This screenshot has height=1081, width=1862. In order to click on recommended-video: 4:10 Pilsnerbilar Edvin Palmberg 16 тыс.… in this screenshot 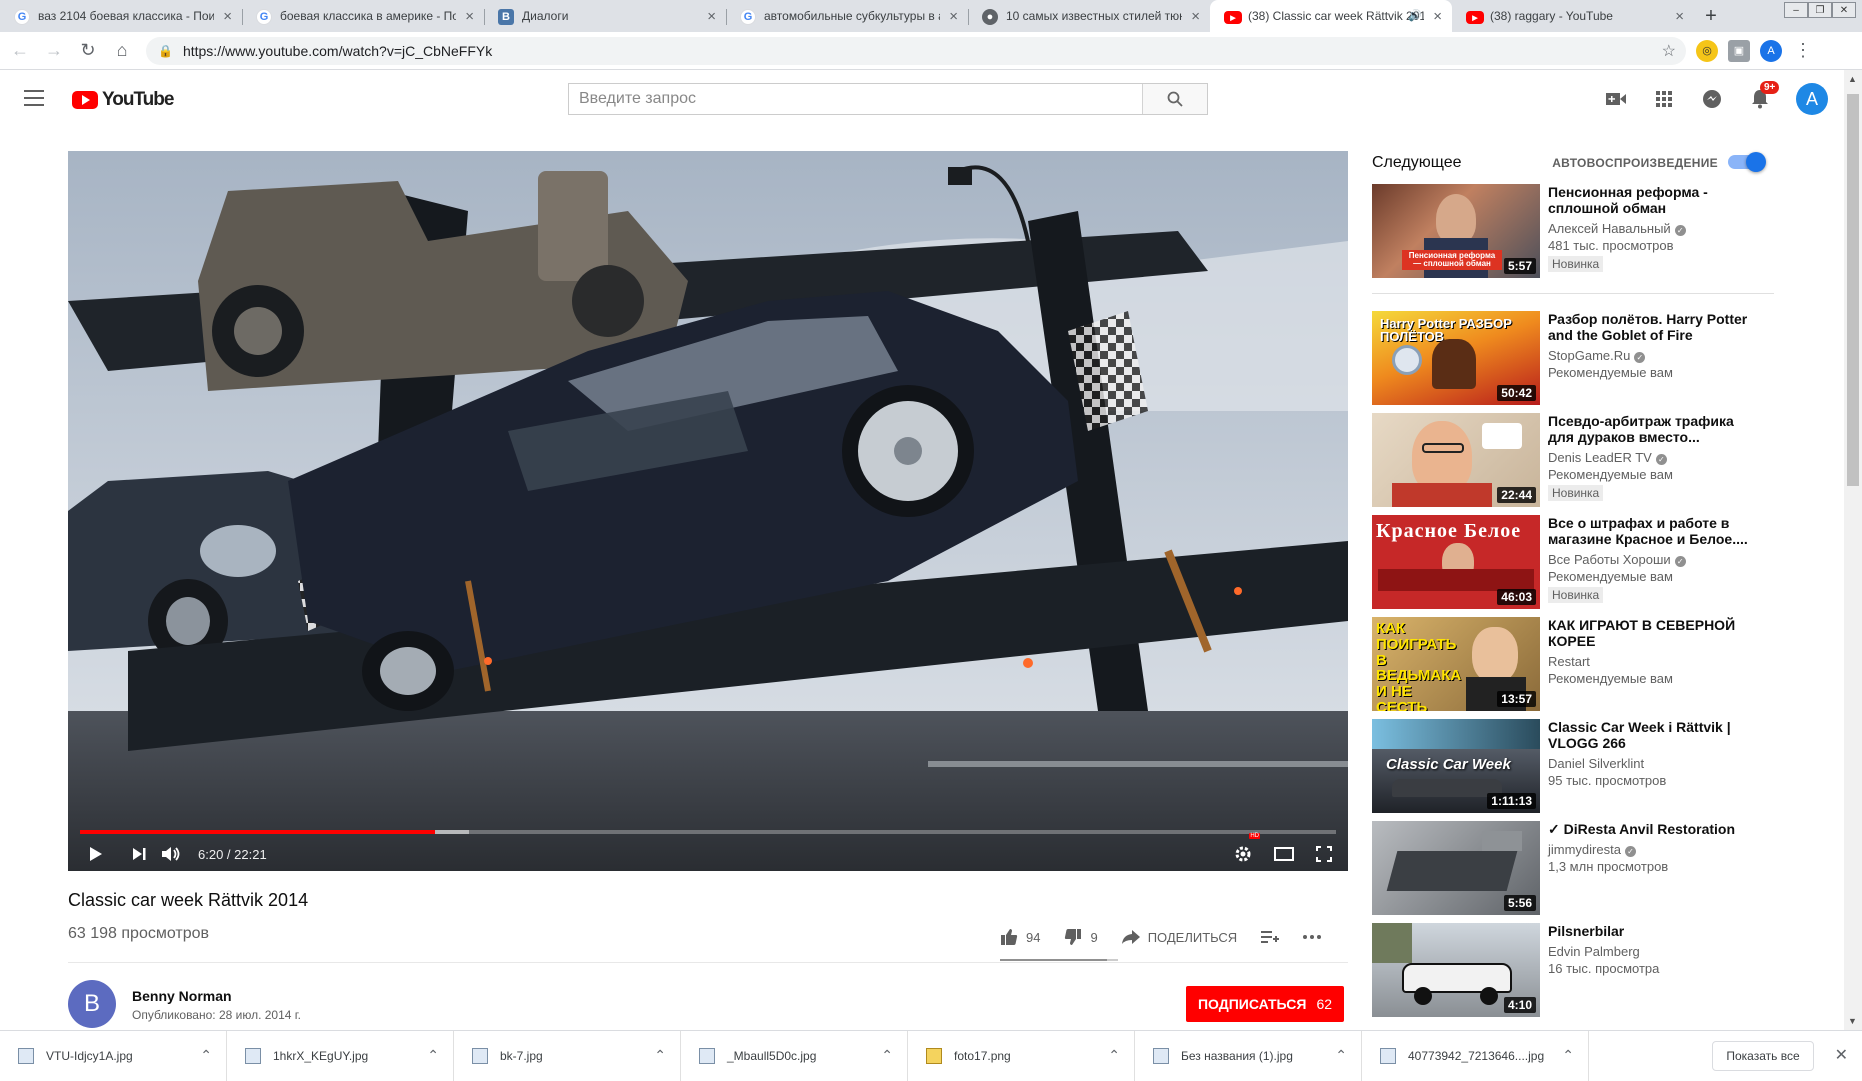, I will do `click(1582, 970)`.